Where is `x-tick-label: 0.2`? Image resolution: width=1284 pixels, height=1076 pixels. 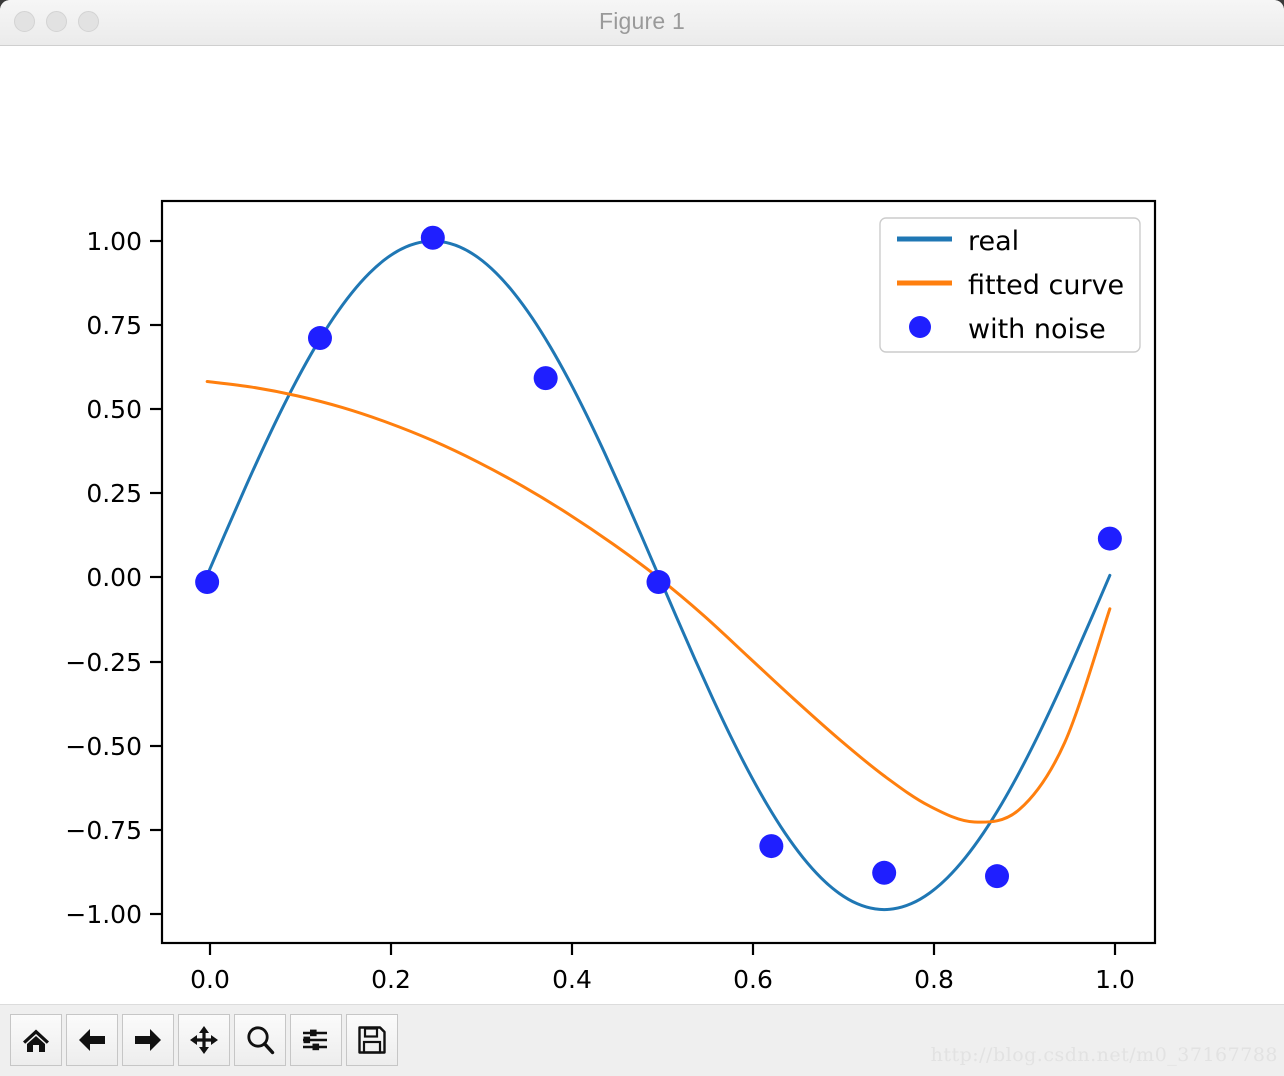 x-tick-label: 0.2 is located at coordinates (391, 979).